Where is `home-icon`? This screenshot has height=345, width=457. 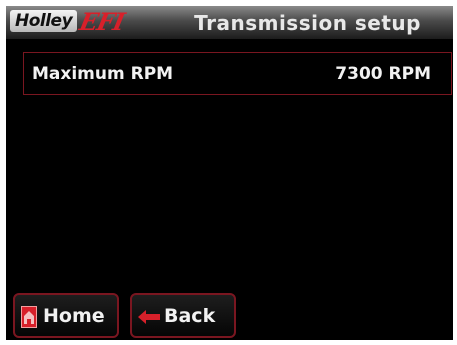
home-icon is located at coordinates (29, 317).